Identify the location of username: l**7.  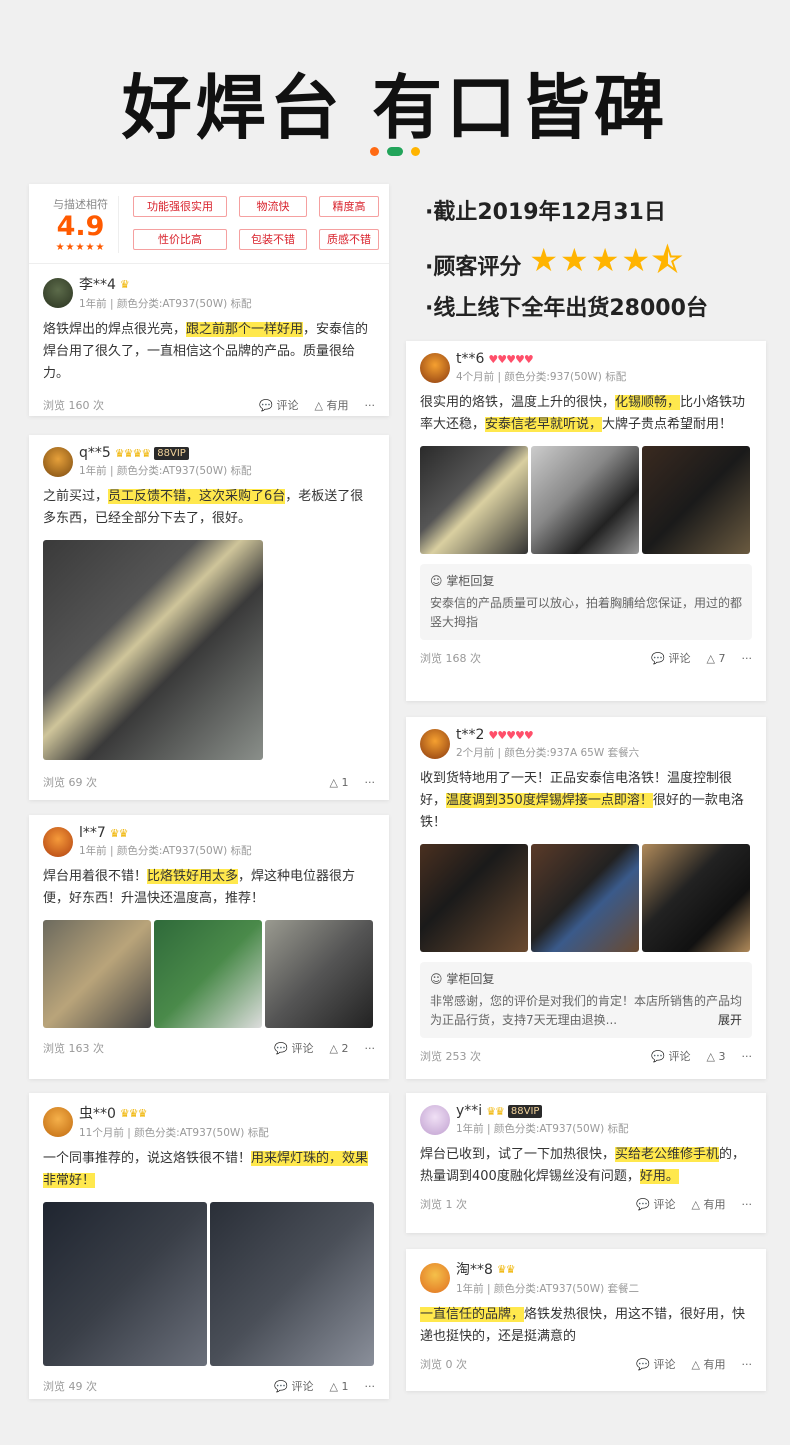
(92, 833).